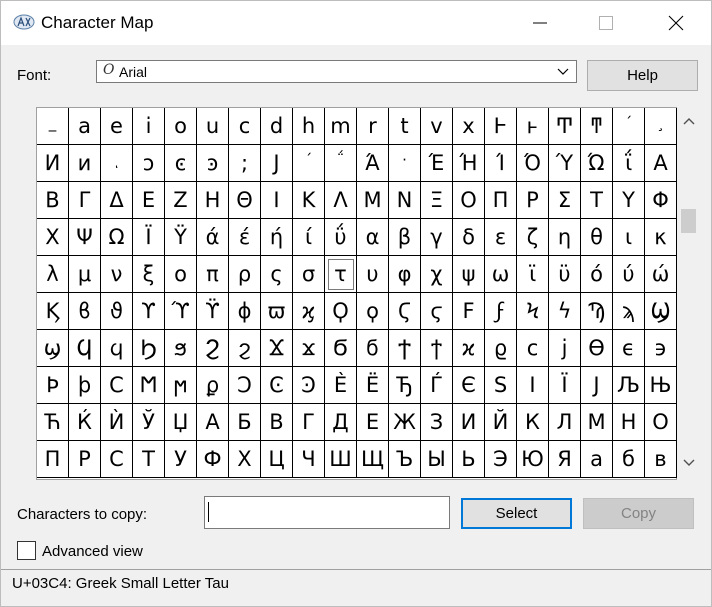  What do you see at coordinates (53, 348) in the screenshot?
I see `character-cell: ϣ` at bounding box center [53, 348].